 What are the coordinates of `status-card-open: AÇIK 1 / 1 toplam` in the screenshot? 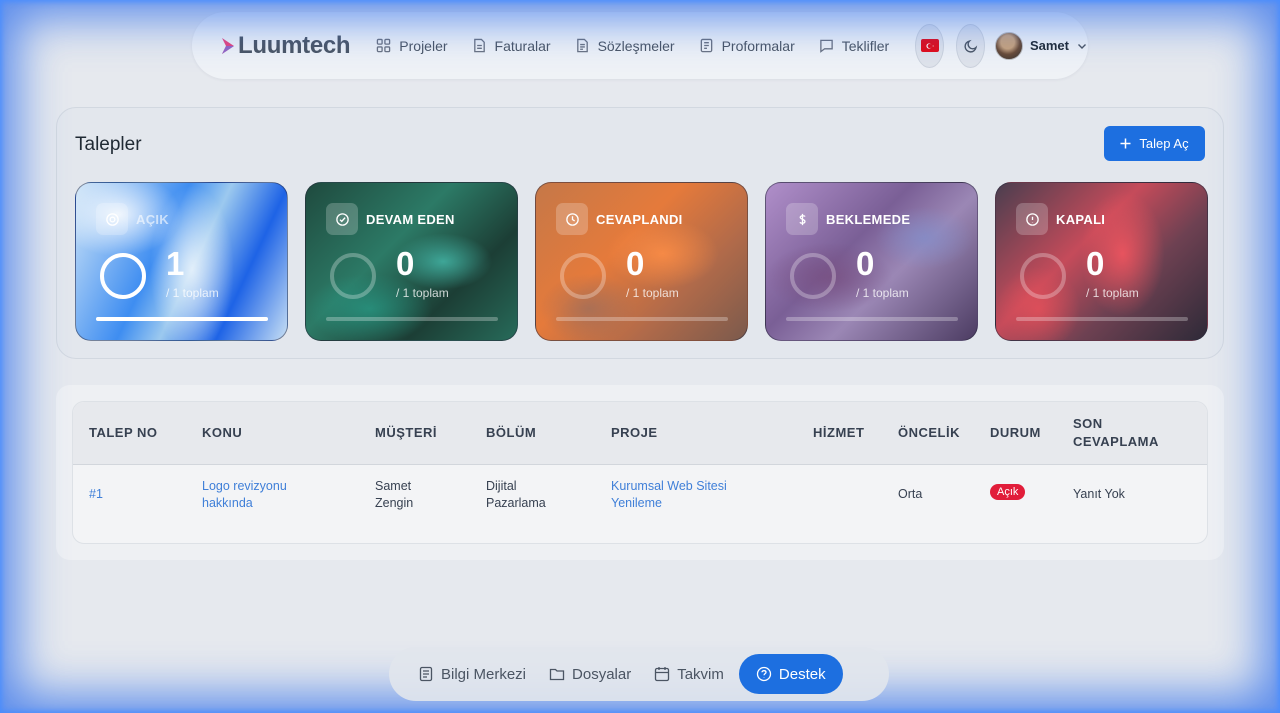 It's located at (181, 261).